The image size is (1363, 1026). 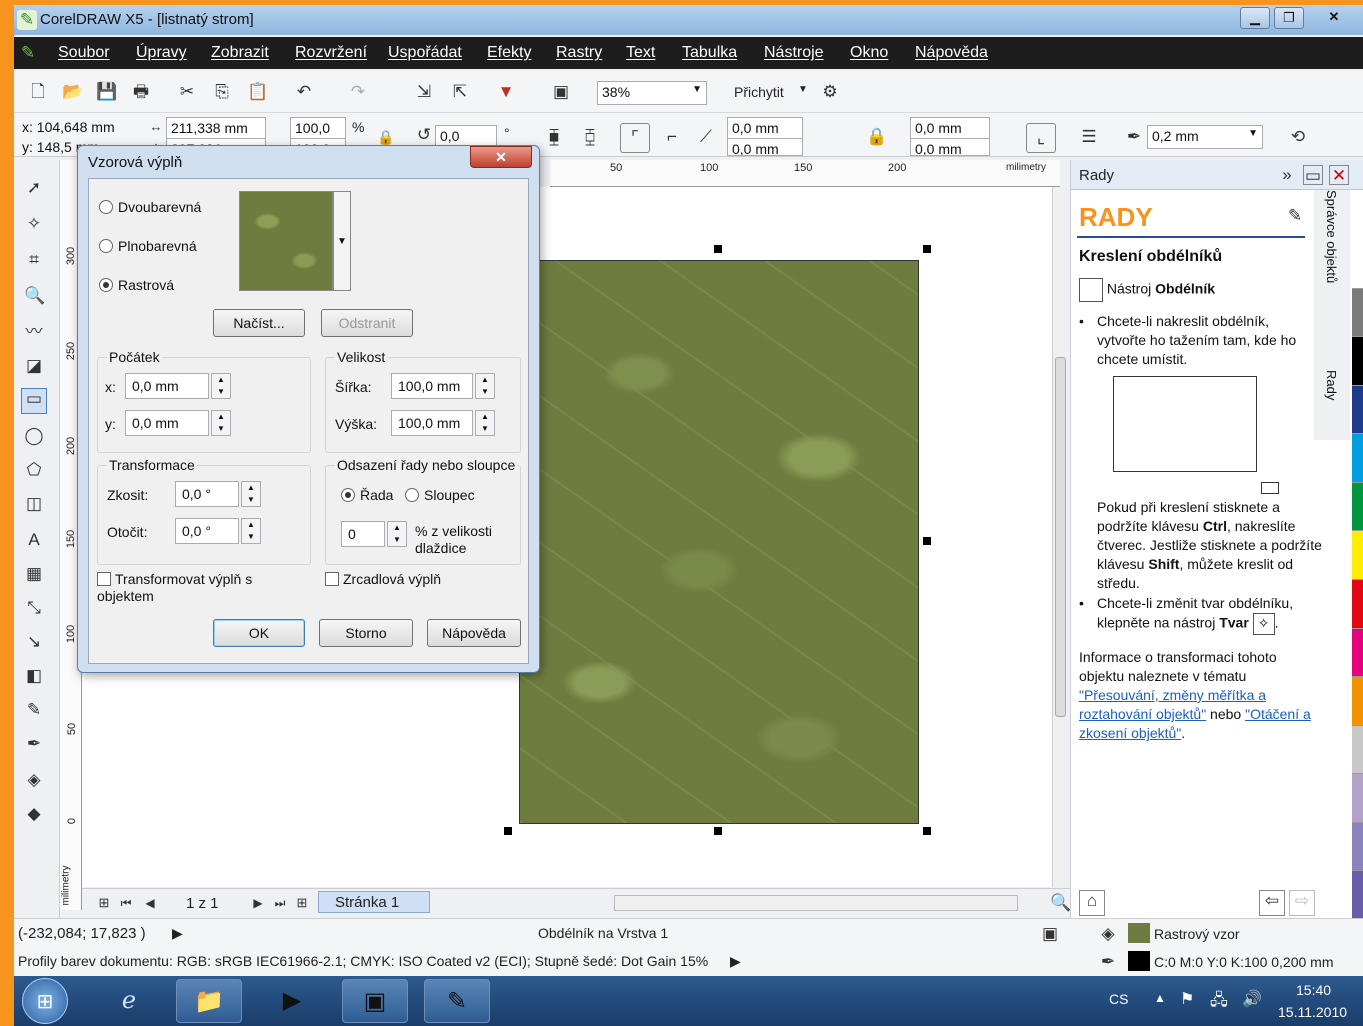 What do you see at coordinates (259, 633) in the screenshot?
I see `ok-button: OK` at bounding box center [259, 633].